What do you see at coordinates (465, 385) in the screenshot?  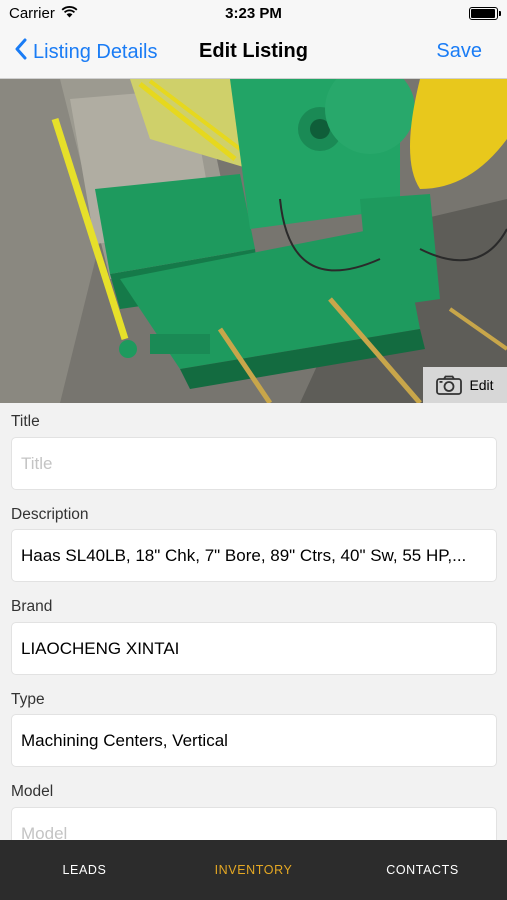 I see `edit-photo-button: Edit` at bounding box center [465, 385].